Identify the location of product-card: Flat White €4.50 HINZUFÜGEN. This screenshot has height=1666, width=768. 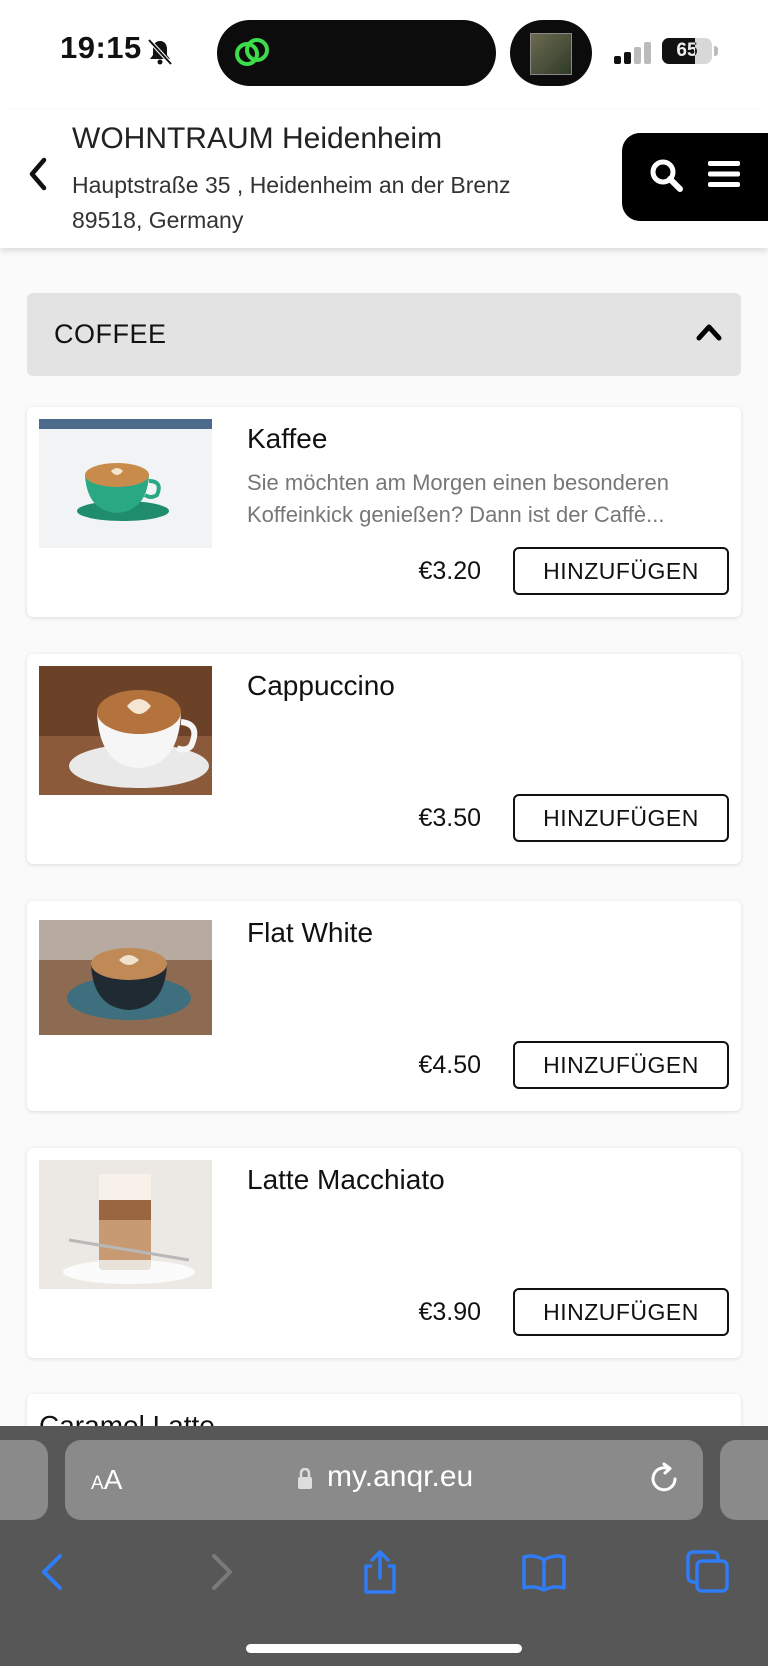
(384, 1006).